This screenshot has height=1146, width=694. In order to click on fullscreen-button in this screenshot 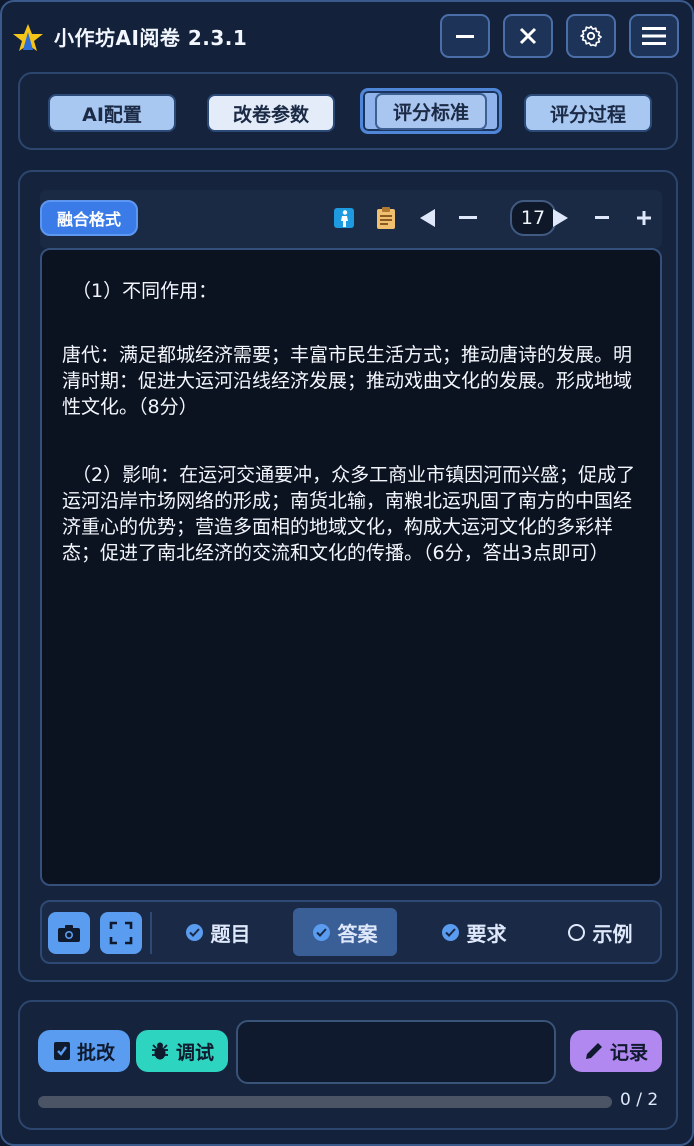, I will do `click(121, 933)`.